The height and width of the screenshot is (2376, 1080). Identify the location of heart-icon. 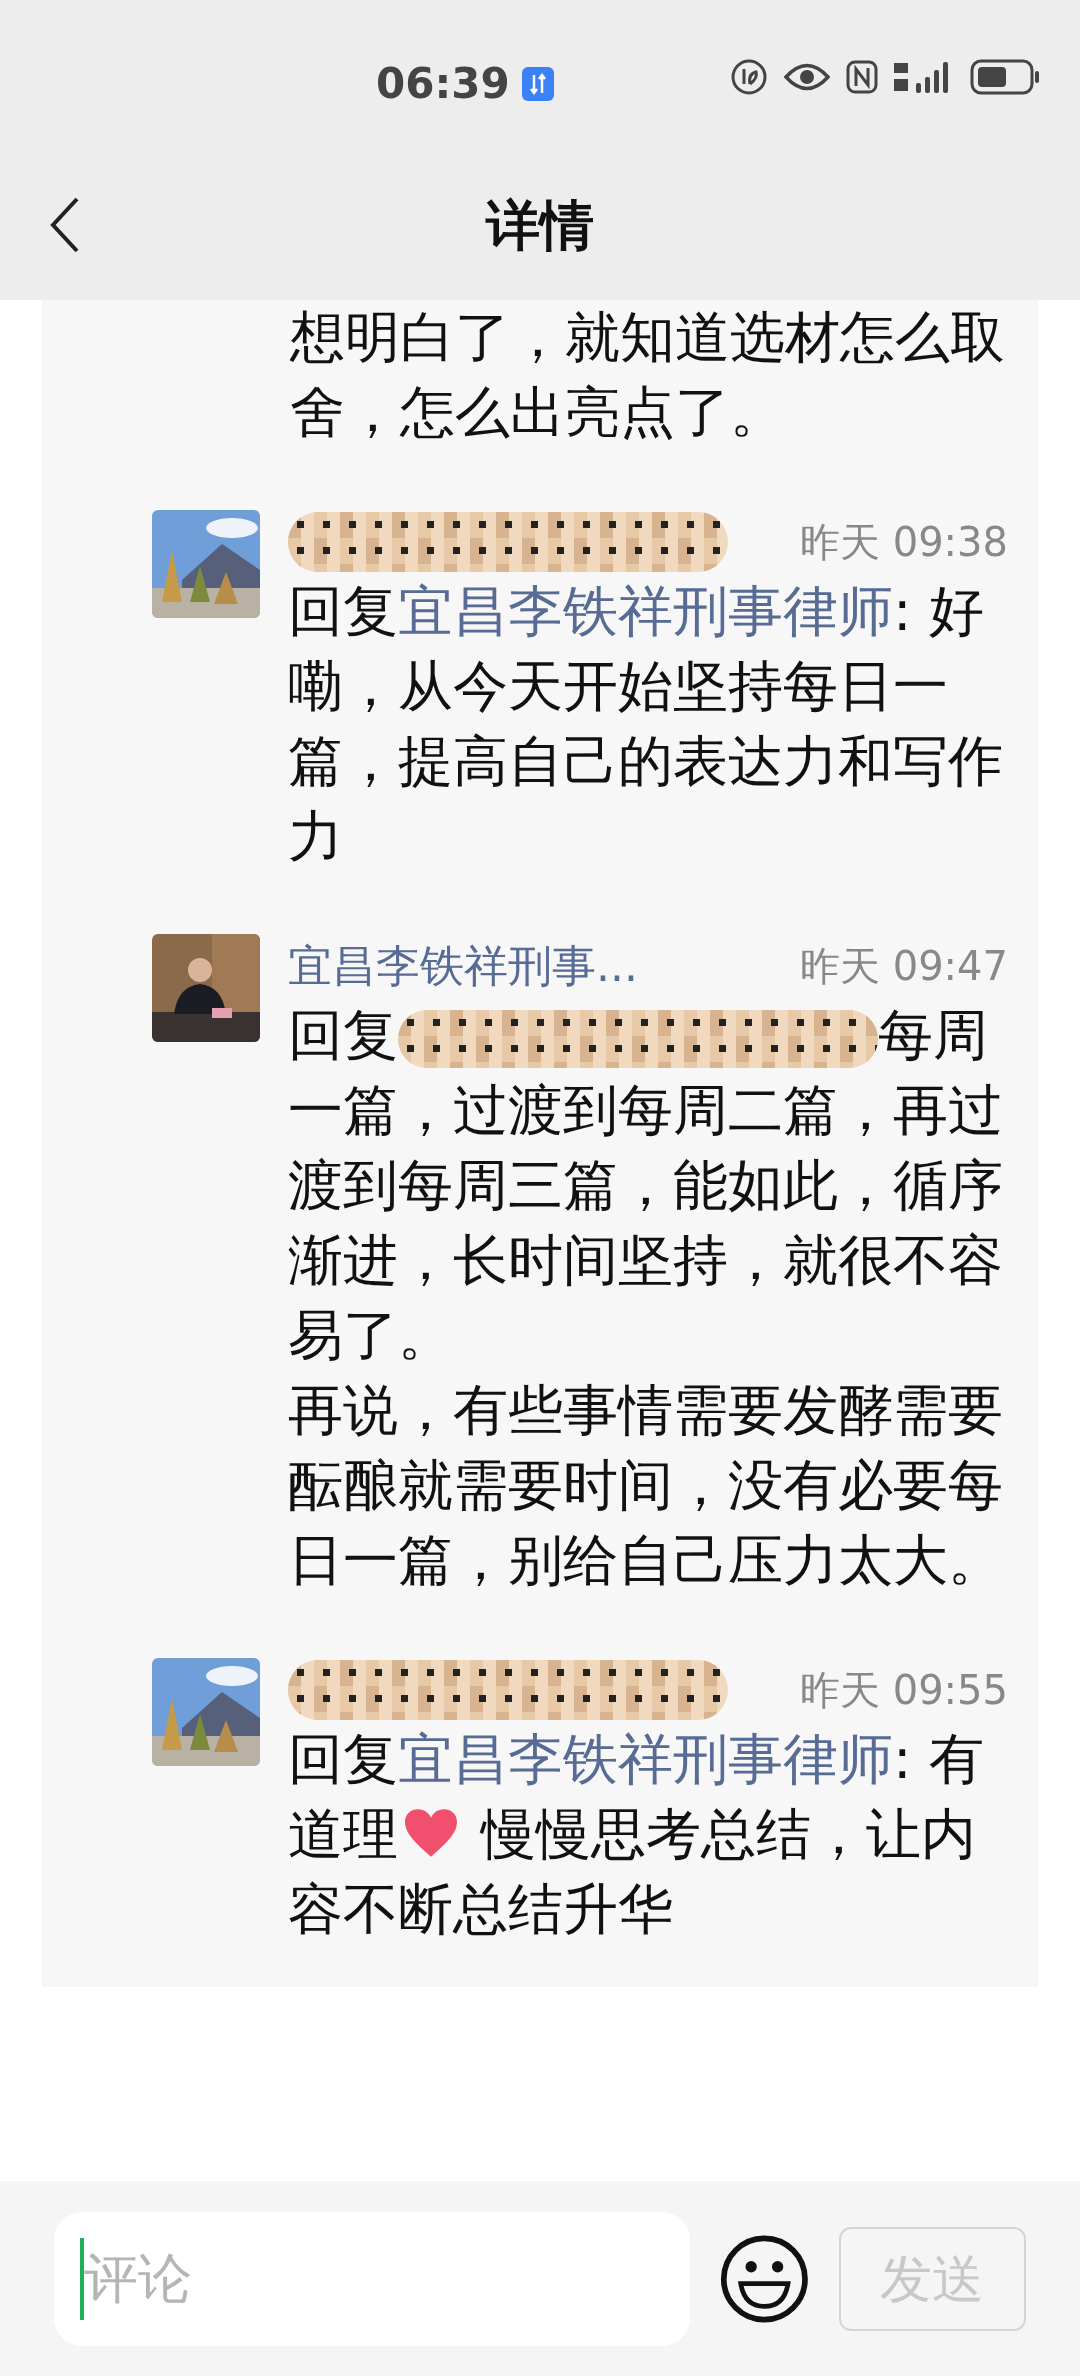
(431, 1833).